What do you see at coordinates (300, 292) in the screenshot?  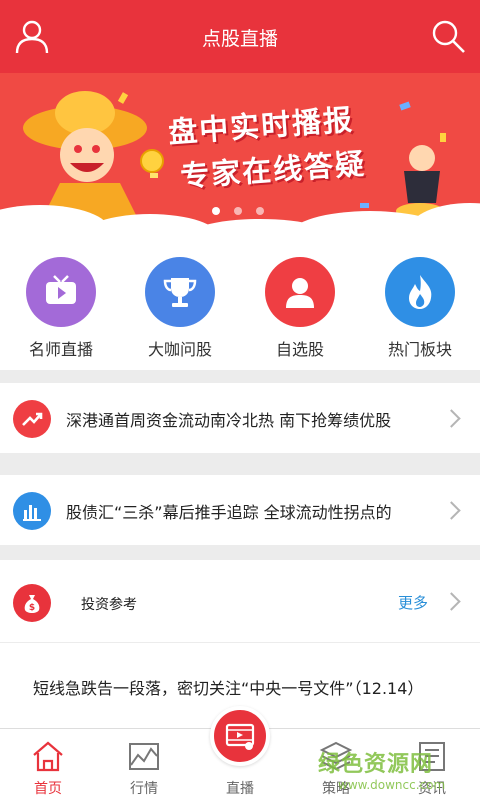 I see `user-icon` at bounding box center [300, 292].